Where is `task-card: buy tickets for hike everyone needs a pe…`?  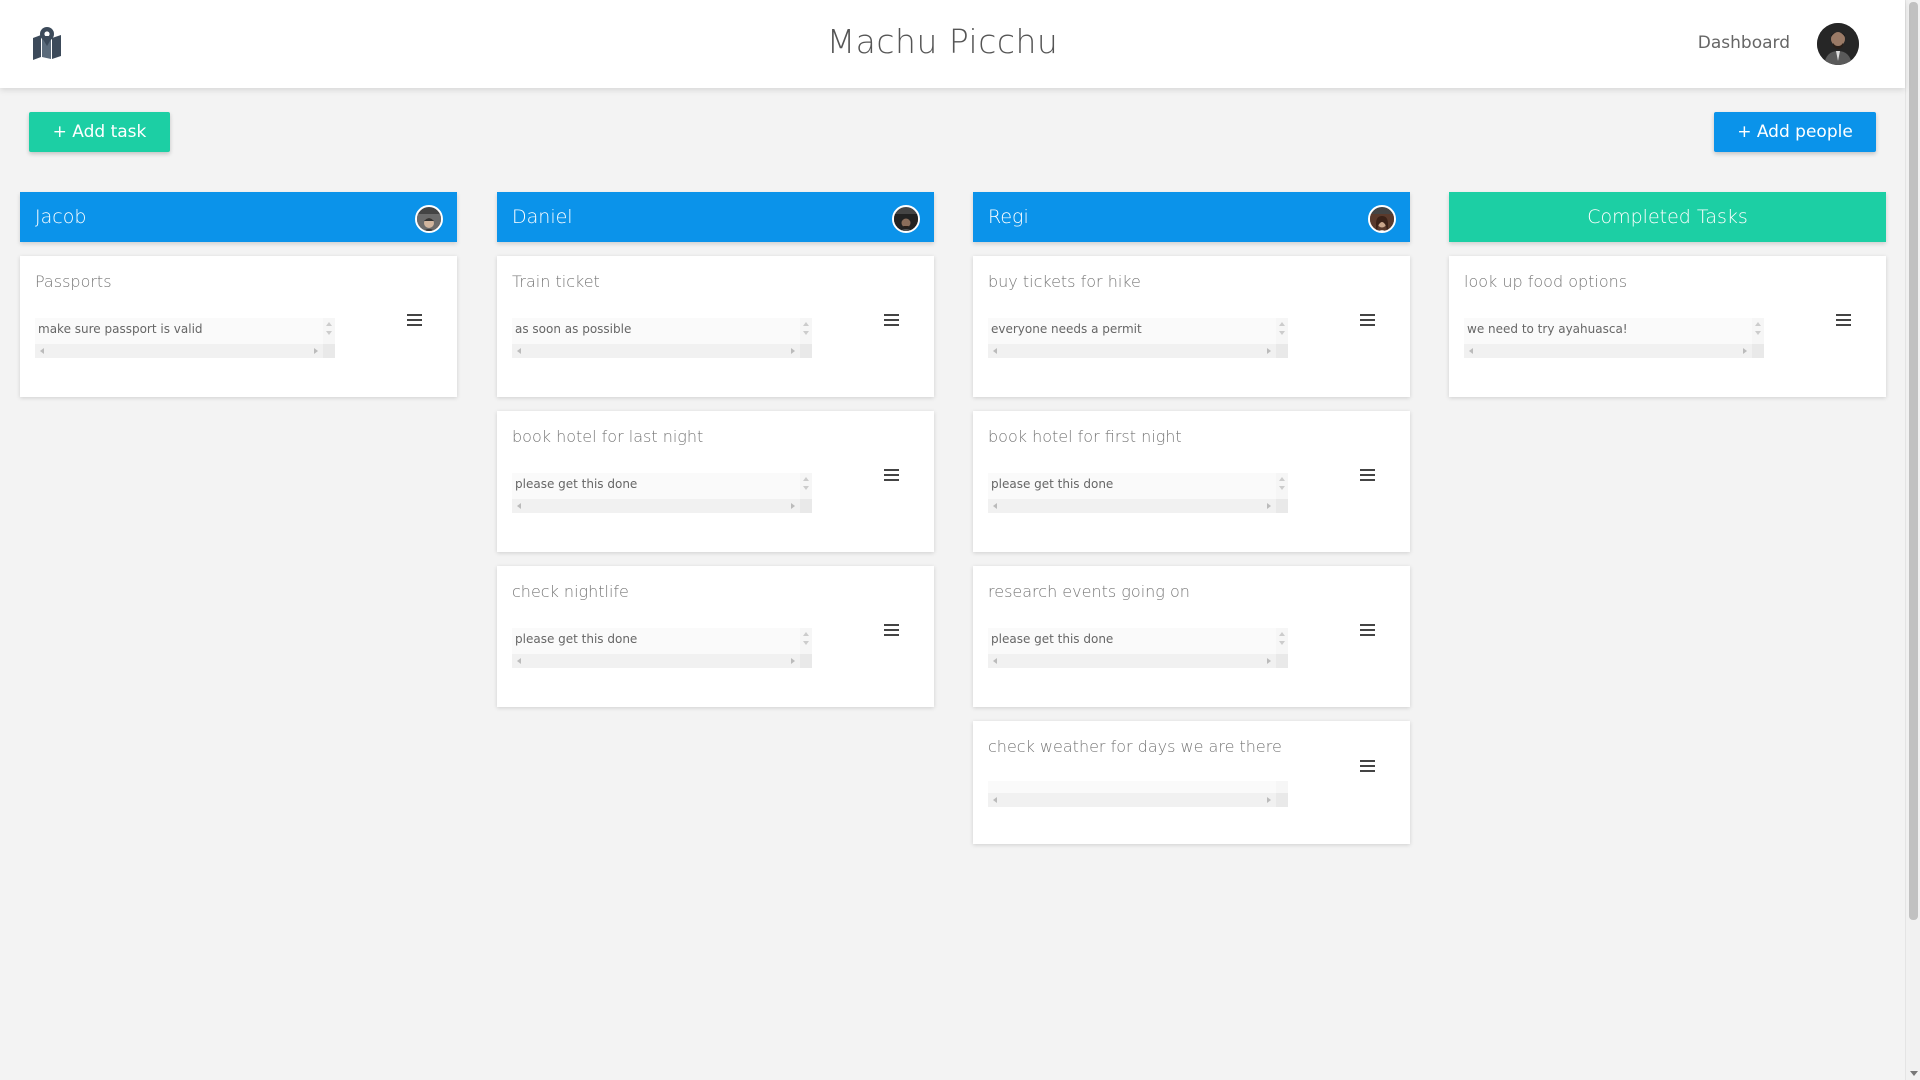
task-card: buy tickets for hike everyone needs a pe… is located at coordinates (1191, 326).